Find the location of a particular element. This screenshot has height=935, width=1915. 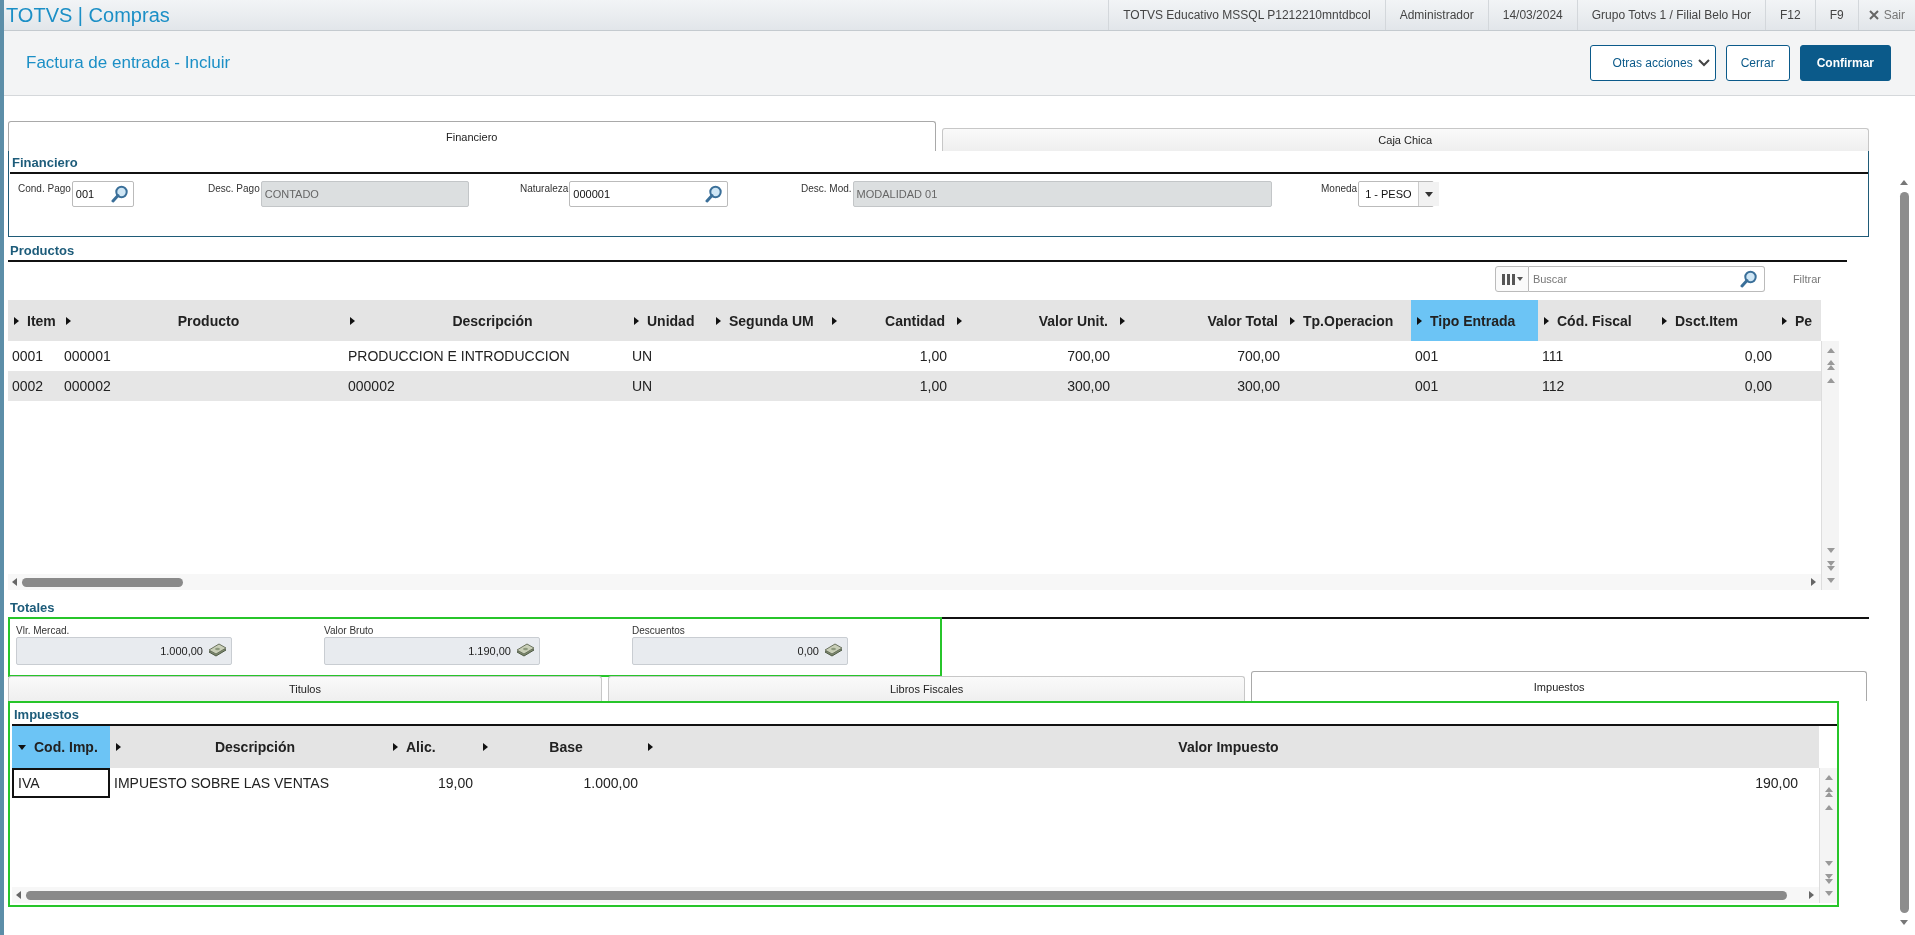

tab: Impuestos is located at coordinates (1559, 686).